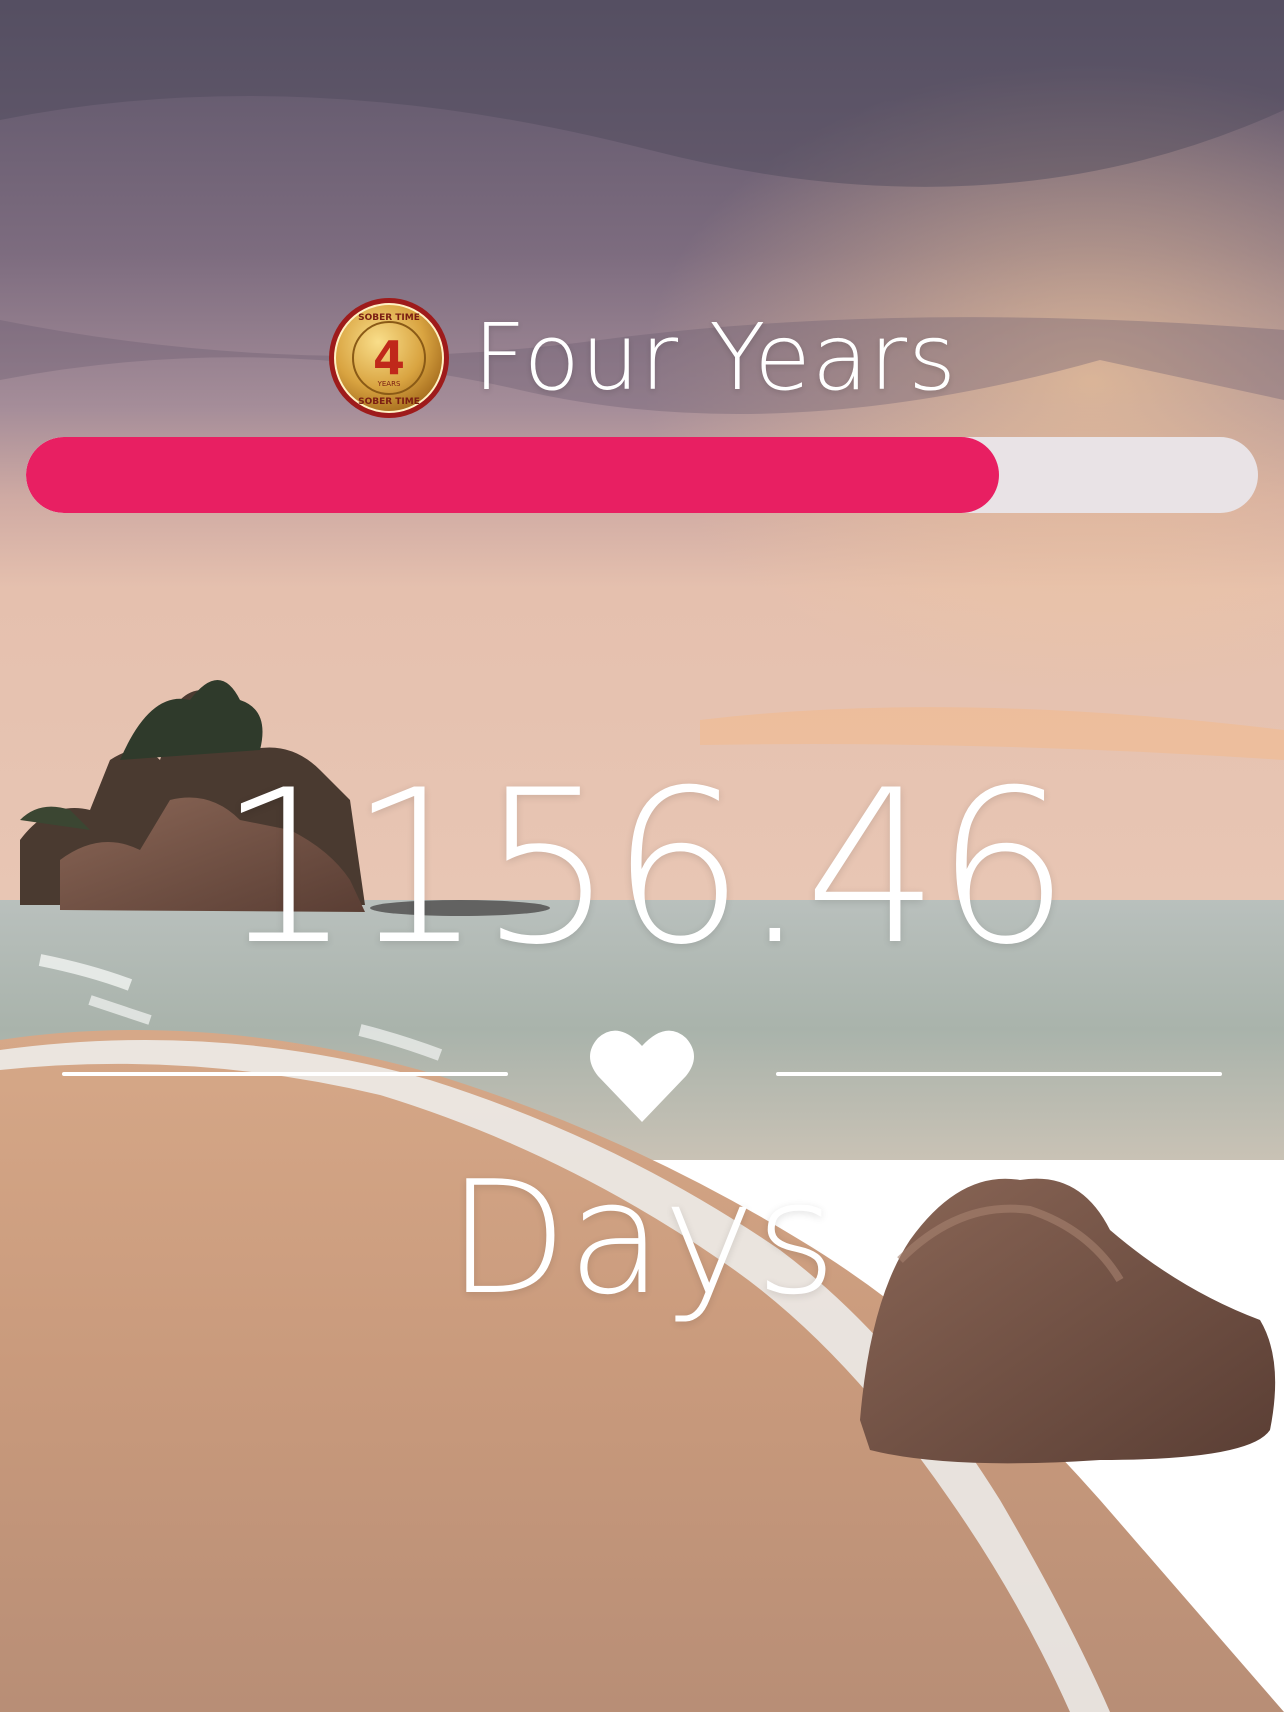  What do you see at coordinates (642, 1076) in the screenshot?
I see `heart-icon` at bounding box center [642, 1076].